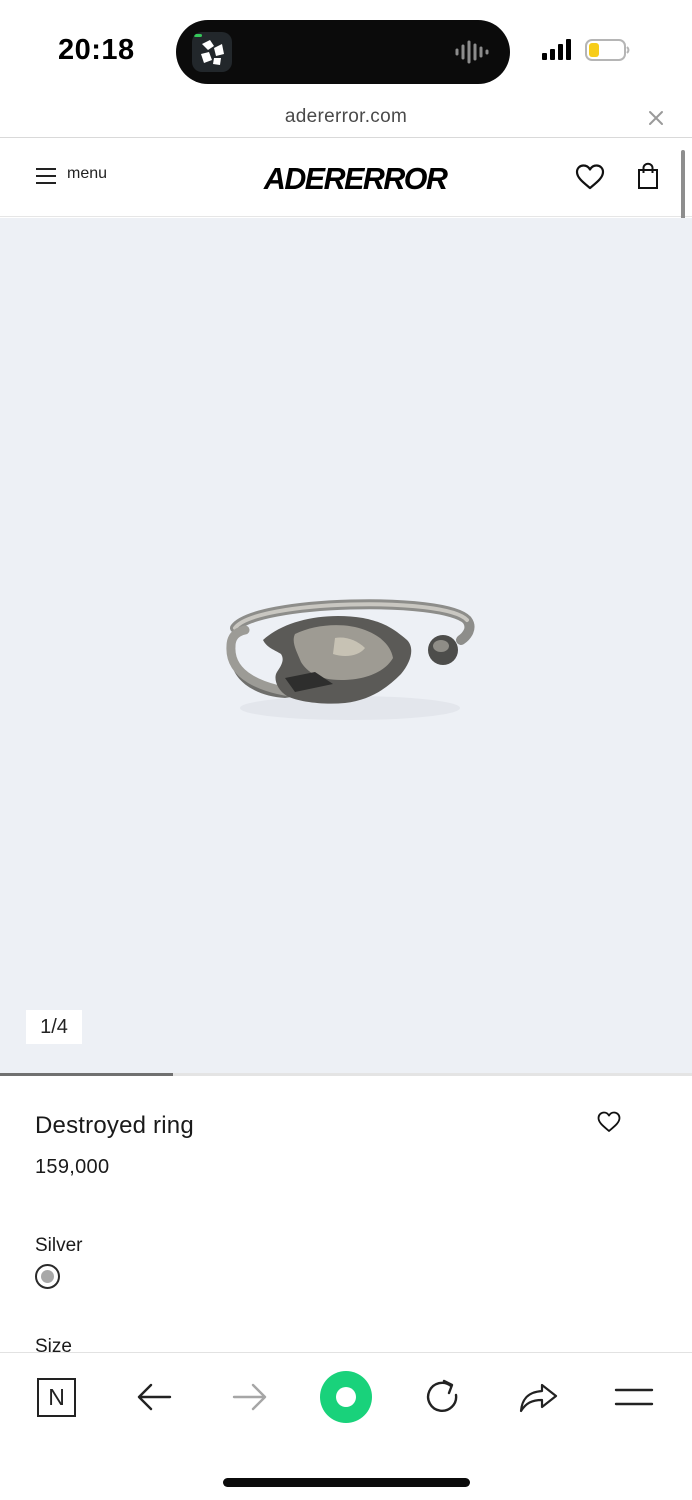  I want to click on green-dot-button, so click(346, 1397).